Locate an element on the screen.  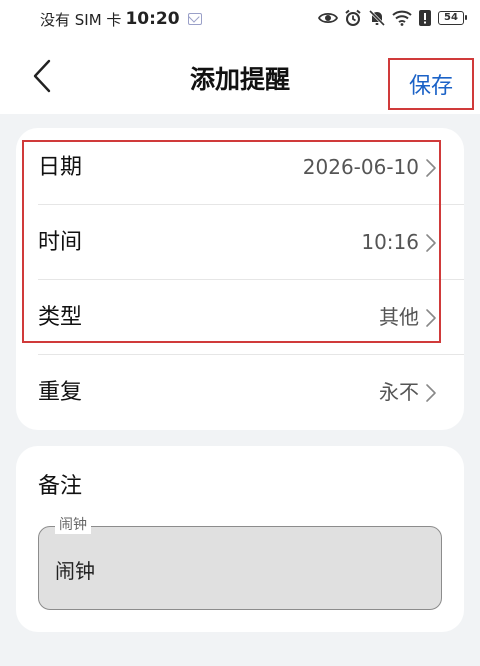
alarm-icon is located at coordinates (353, 17).